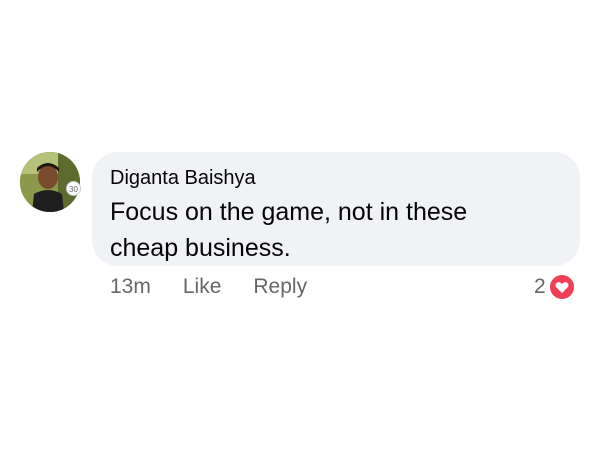 This screenshot has width=600, height=450. I want to click on comment-author: Diganta Baishya, so click(336, 178).